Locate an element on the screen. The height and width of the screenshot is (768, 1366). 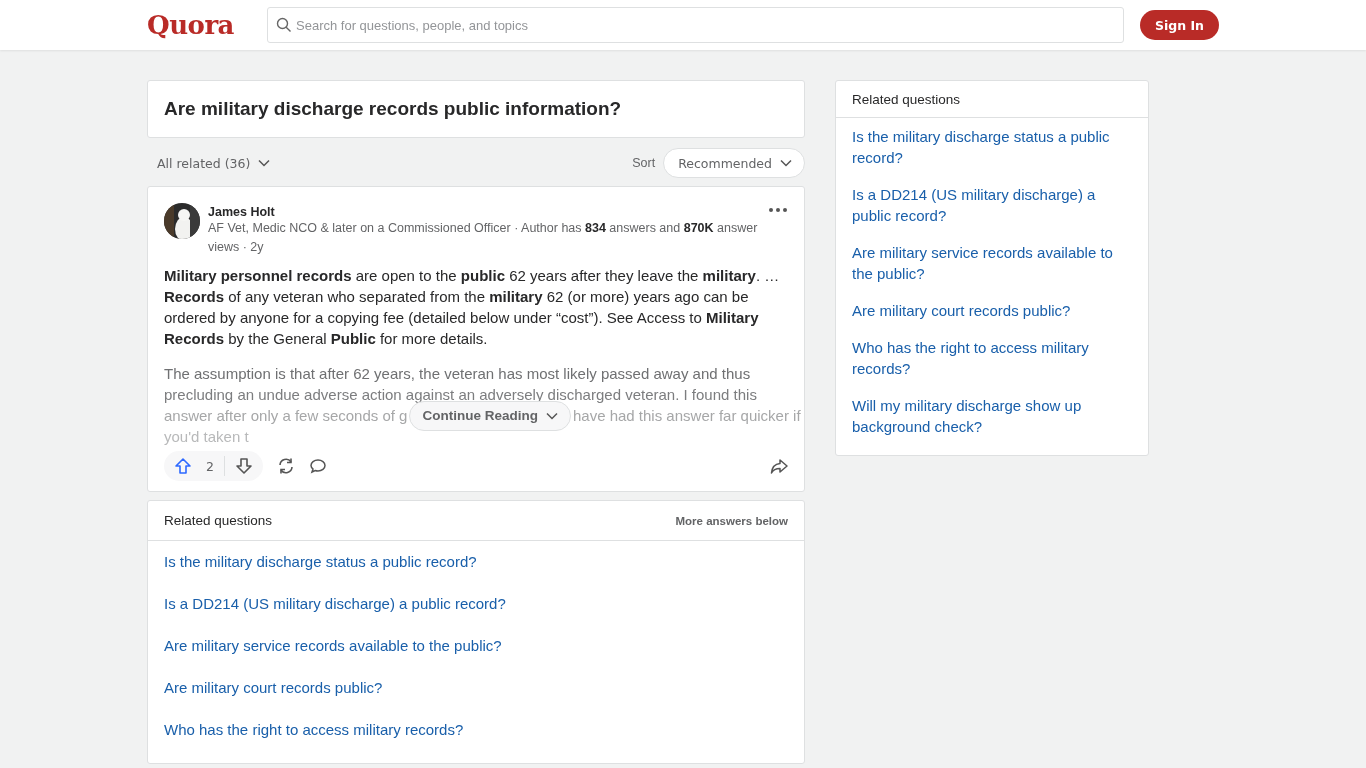
author-name: James Holt is located at coordinates (484, 212).